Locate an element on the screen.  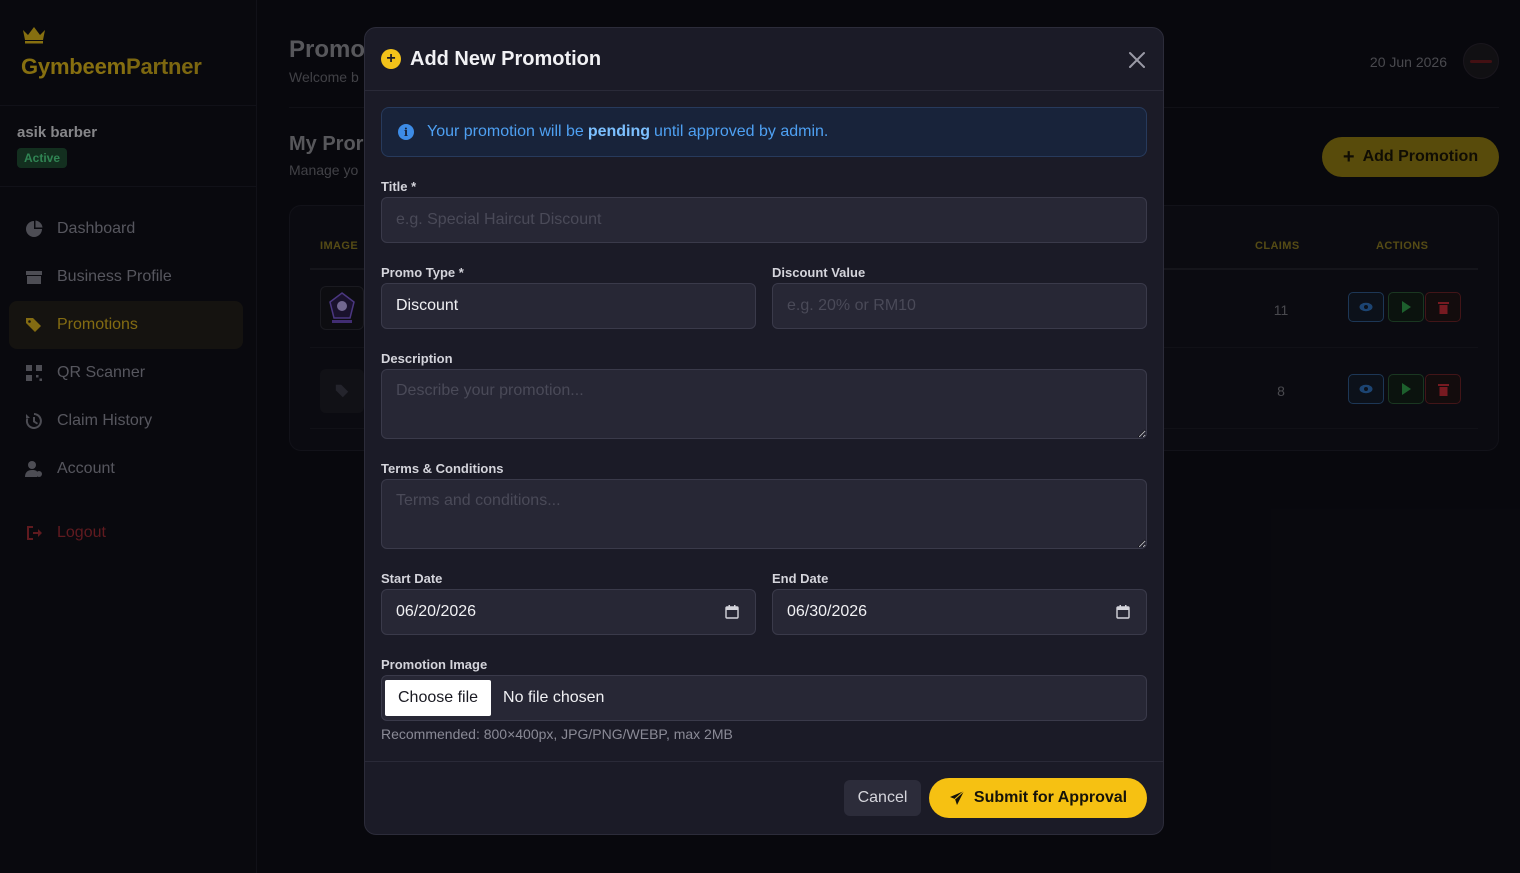
modal-footer-divider is located at coordinates (764, 761).